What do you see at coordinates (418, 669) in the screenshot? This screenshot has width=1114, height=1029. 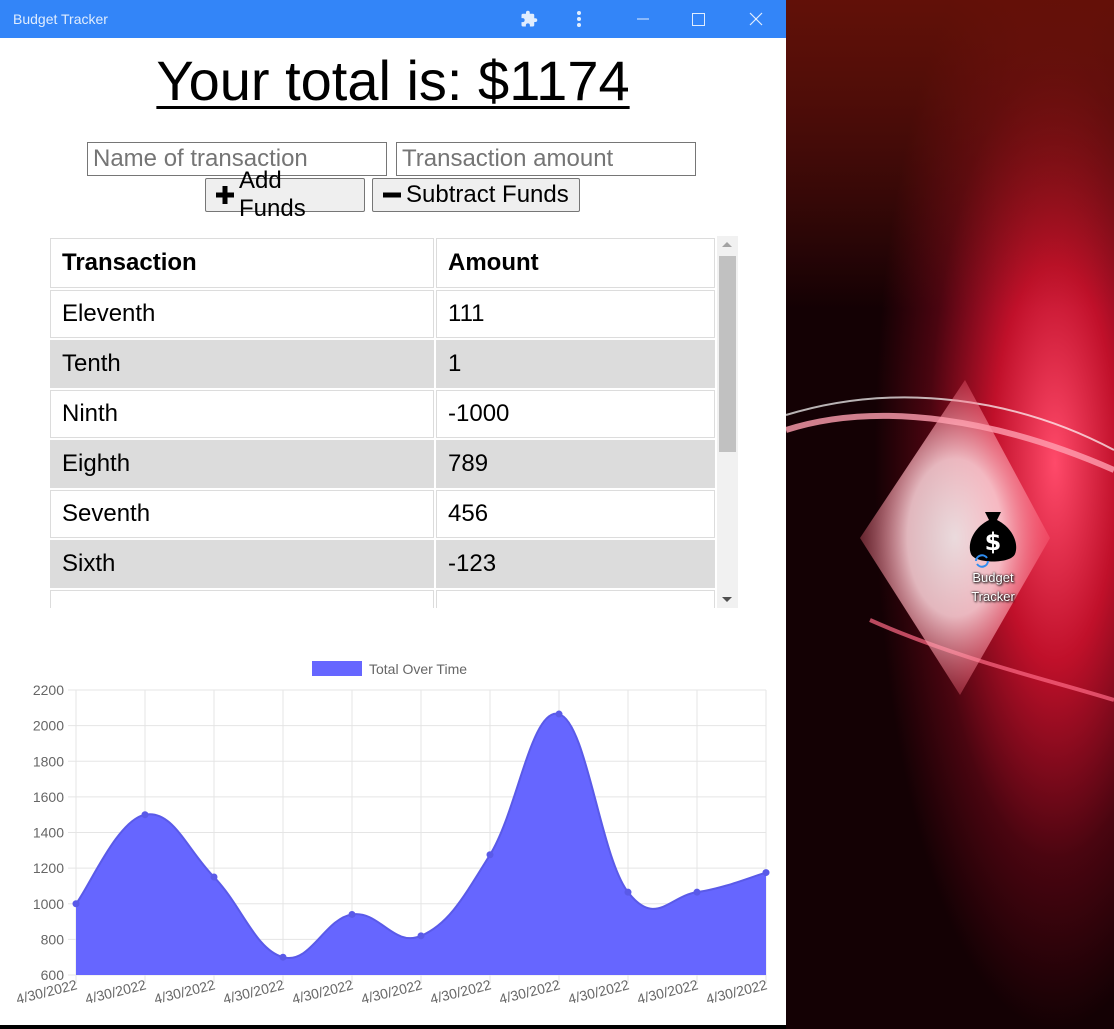 I see `legend-label: Total Over Time` at bounding box center [418, 669].